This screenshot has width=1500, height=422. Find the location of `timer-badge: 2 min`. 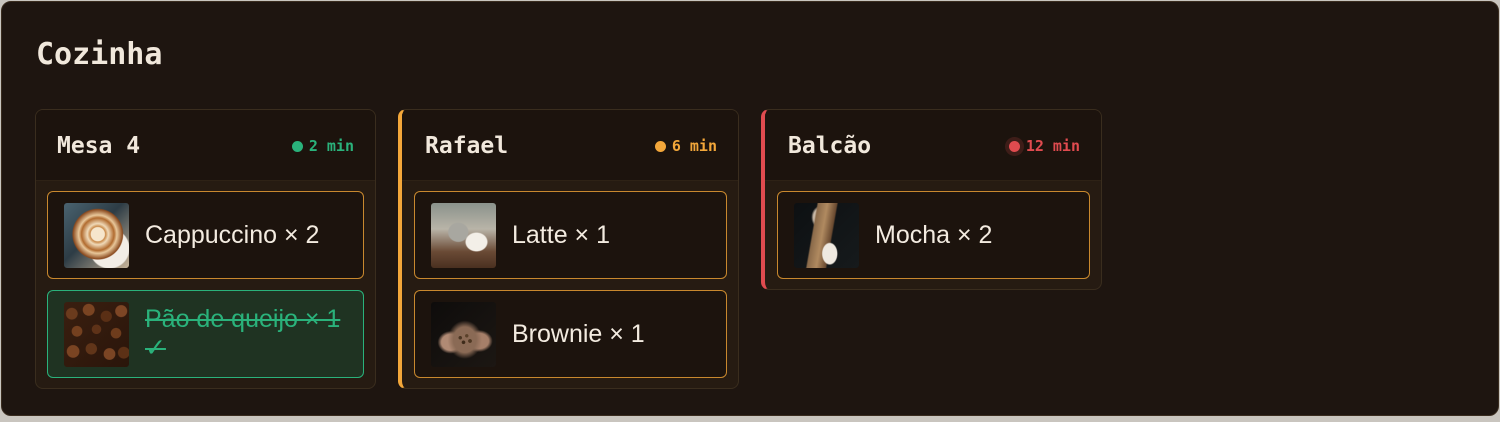

timer-badge: 2 min is located at coordinates (322, 146).